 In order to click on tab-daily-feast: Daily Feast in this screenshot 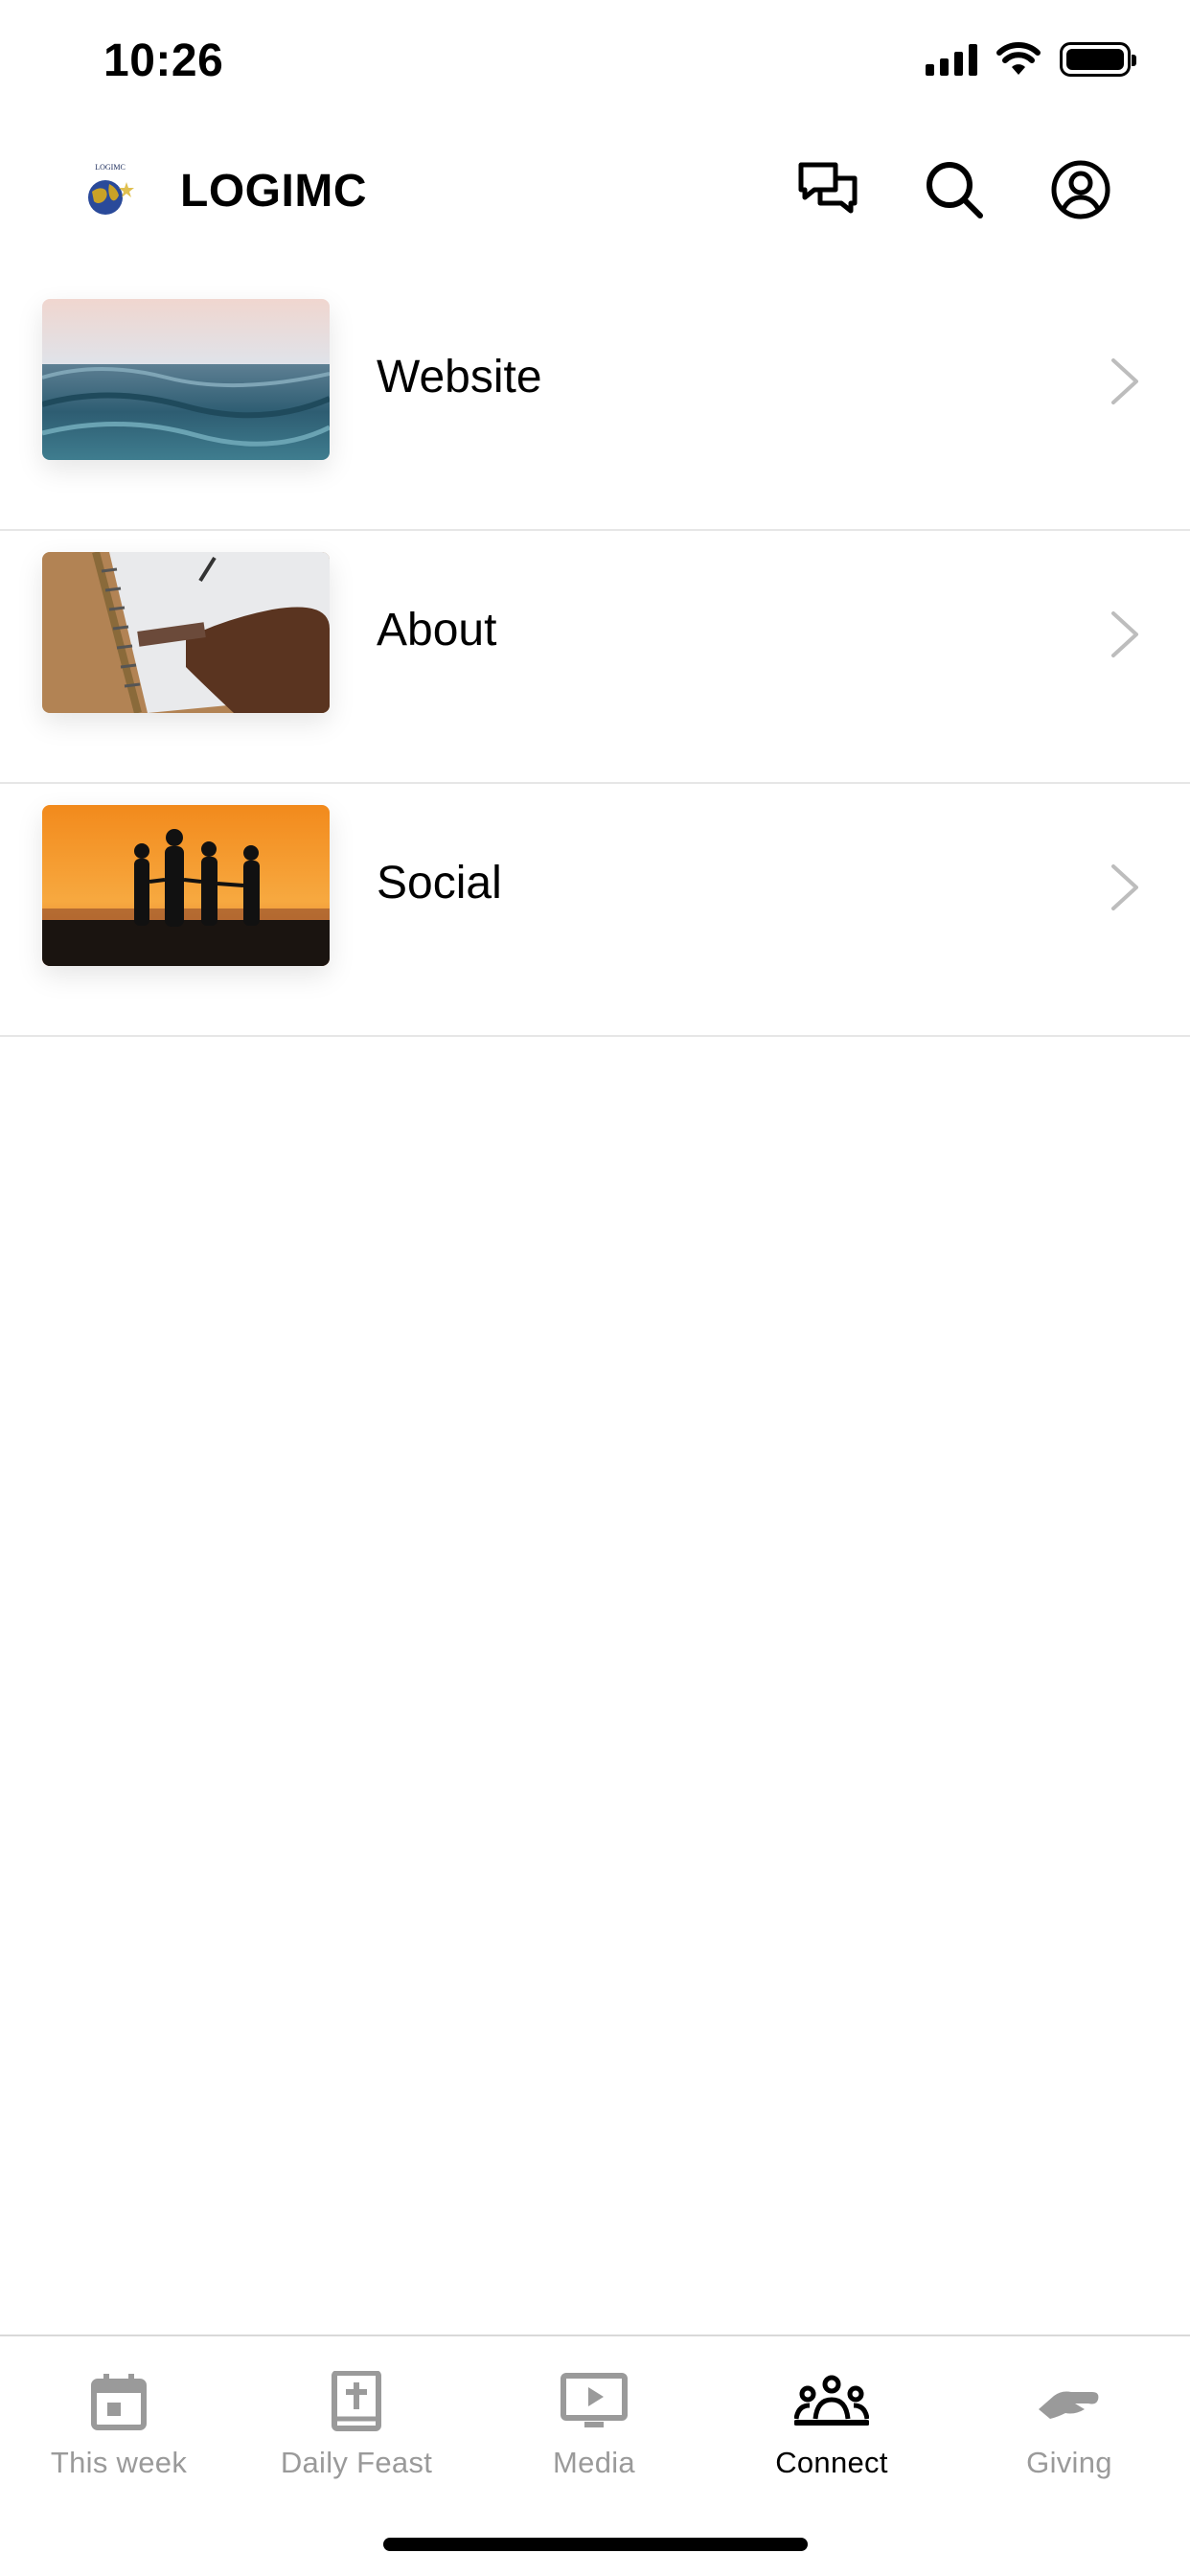, I will do `click(357, 2430)`.